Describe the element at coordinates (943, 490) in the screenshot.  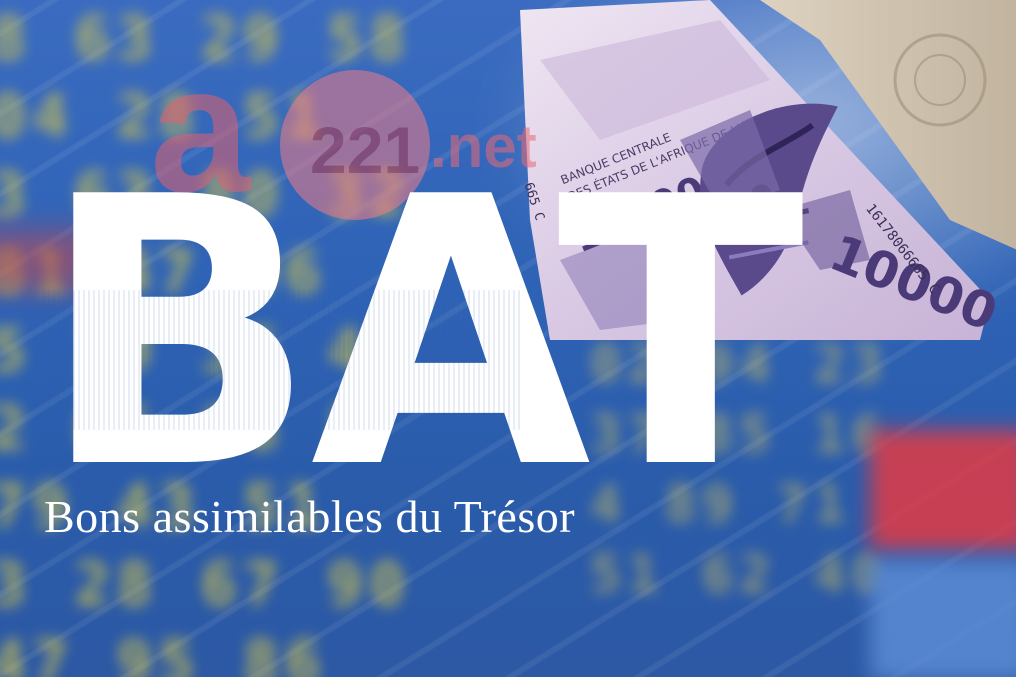
I see `ticker-red-cell` at that location.